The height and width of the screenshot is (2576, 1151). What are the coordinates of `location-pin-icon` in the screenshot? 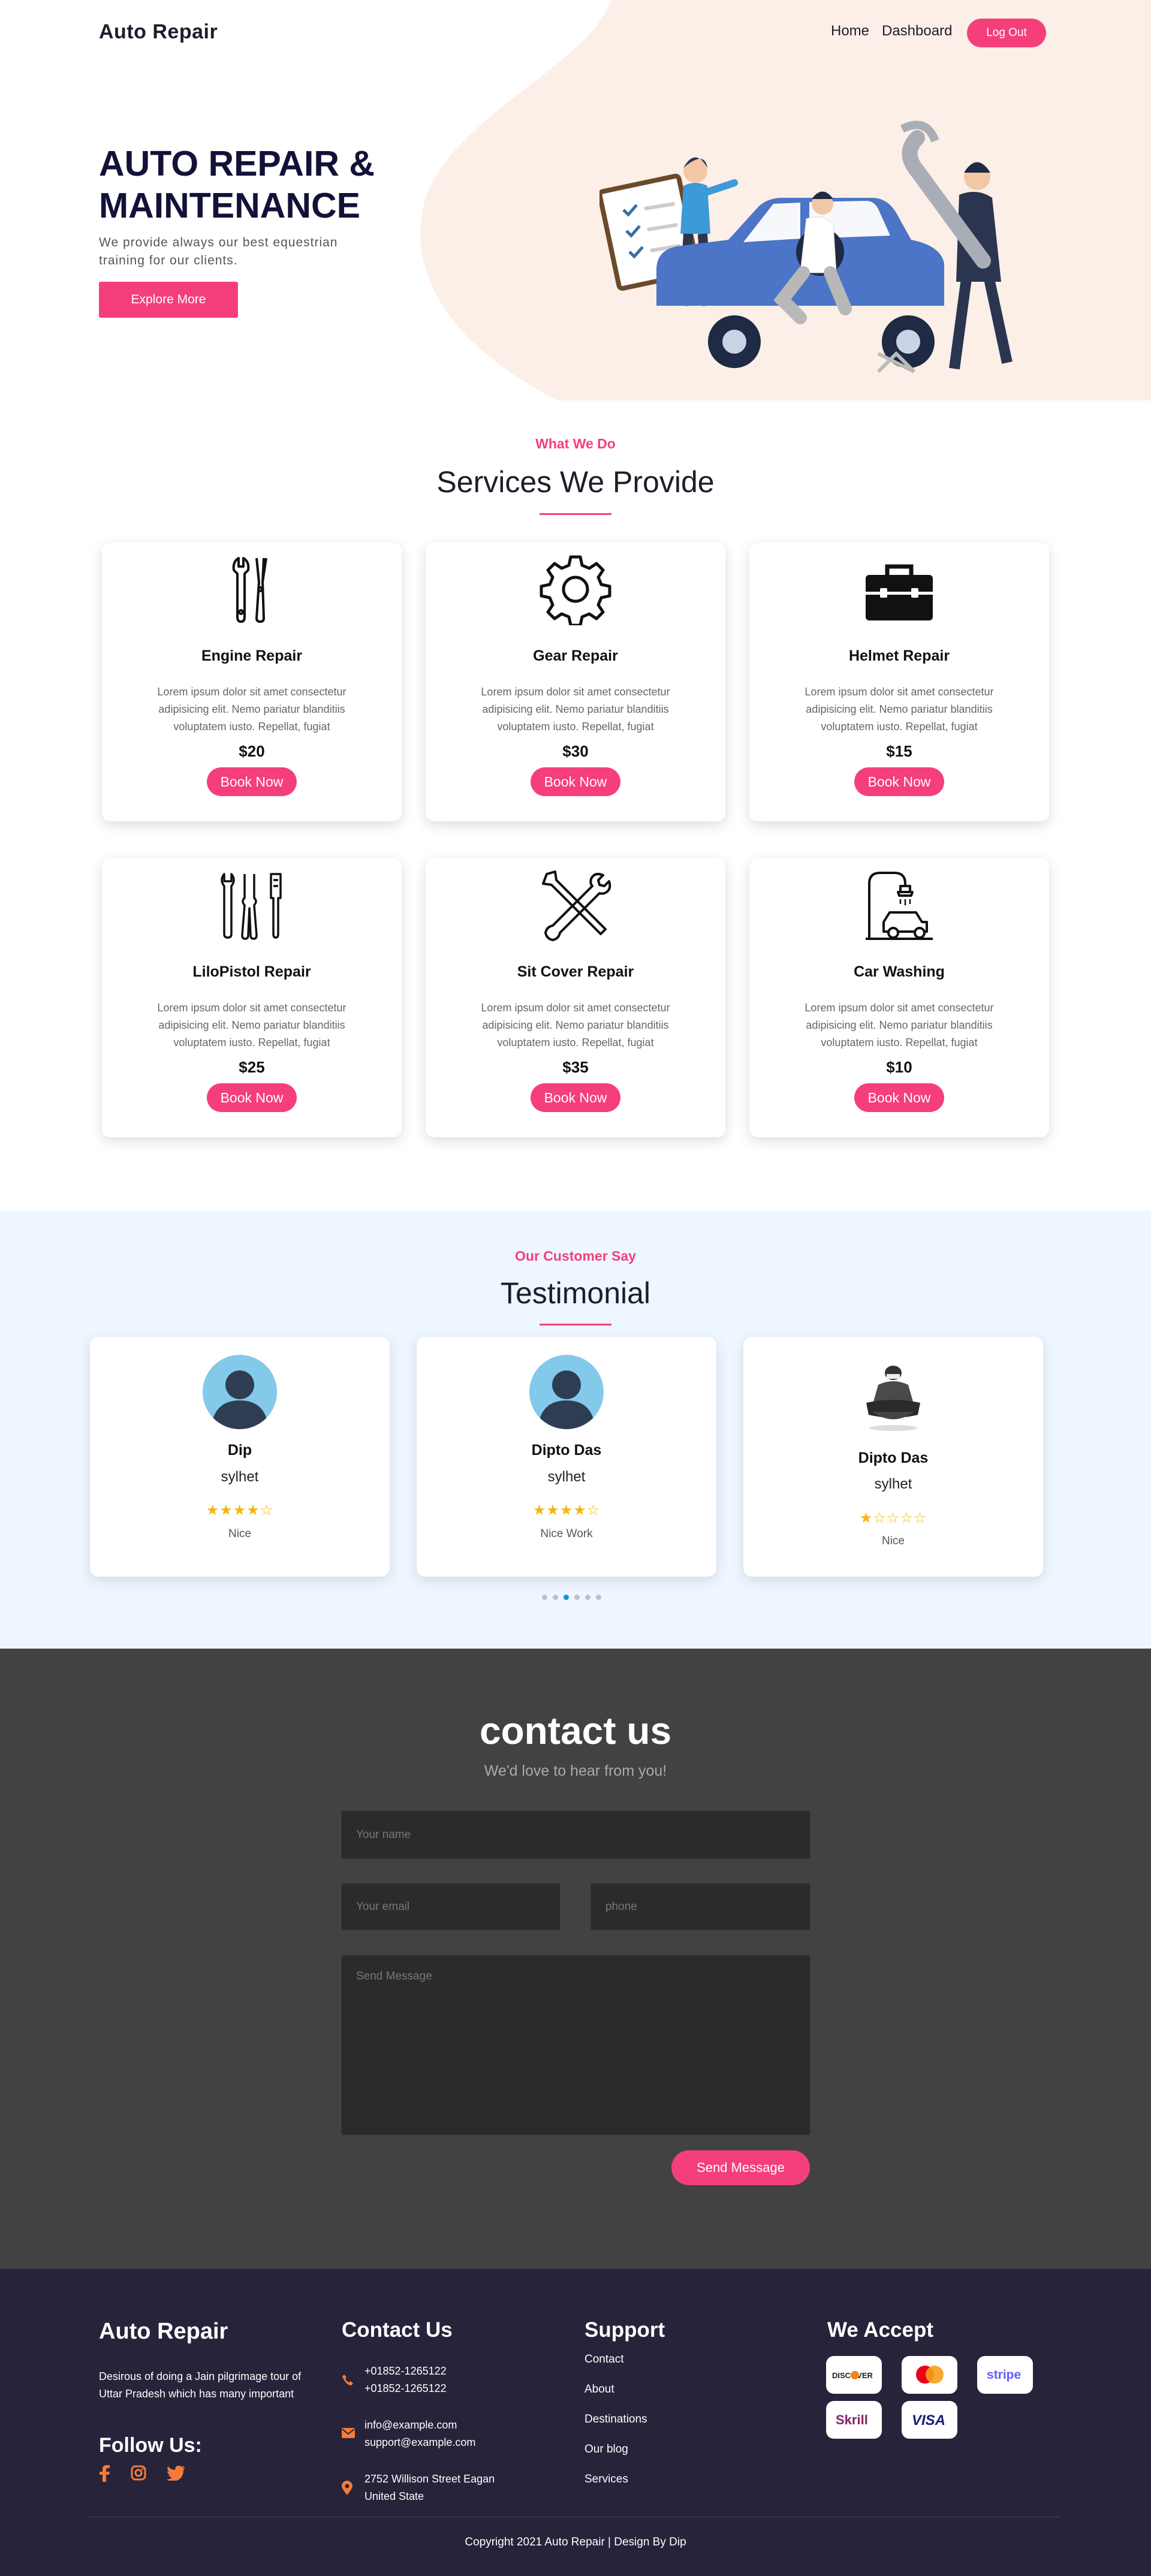 It's located at (347, 2488).